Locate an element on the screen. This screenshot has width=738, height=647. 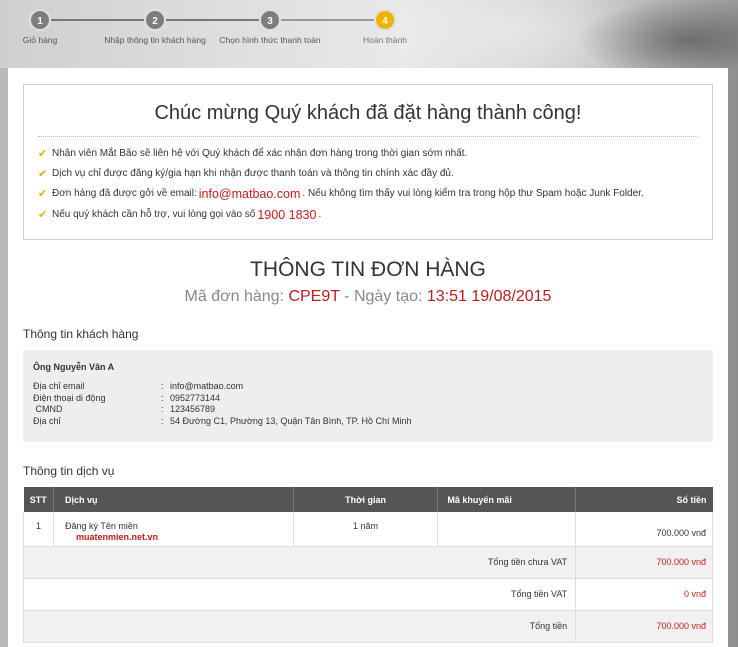
note-text: . is located at coordinates (320, 214).